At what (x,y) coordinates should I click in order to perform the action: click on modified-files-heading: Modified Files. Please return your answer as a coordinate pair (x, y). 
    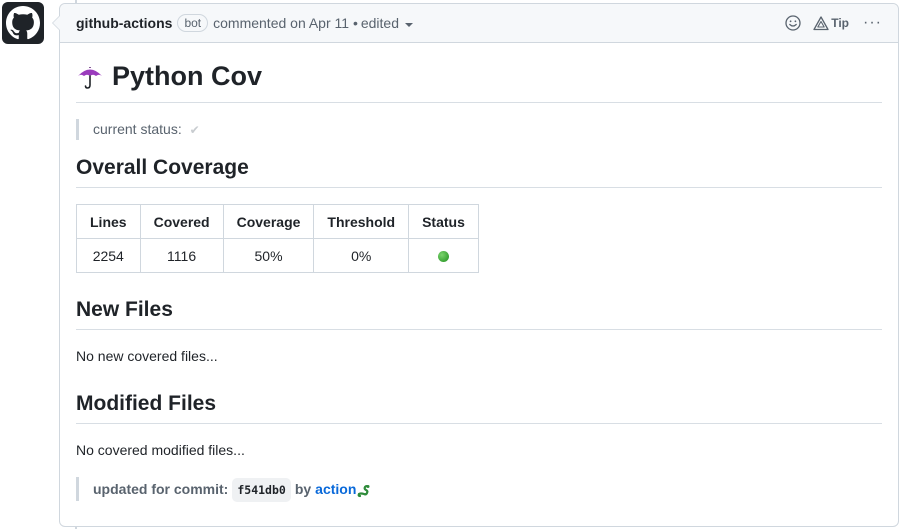
    Looking at the image, I should click on (479, 408).